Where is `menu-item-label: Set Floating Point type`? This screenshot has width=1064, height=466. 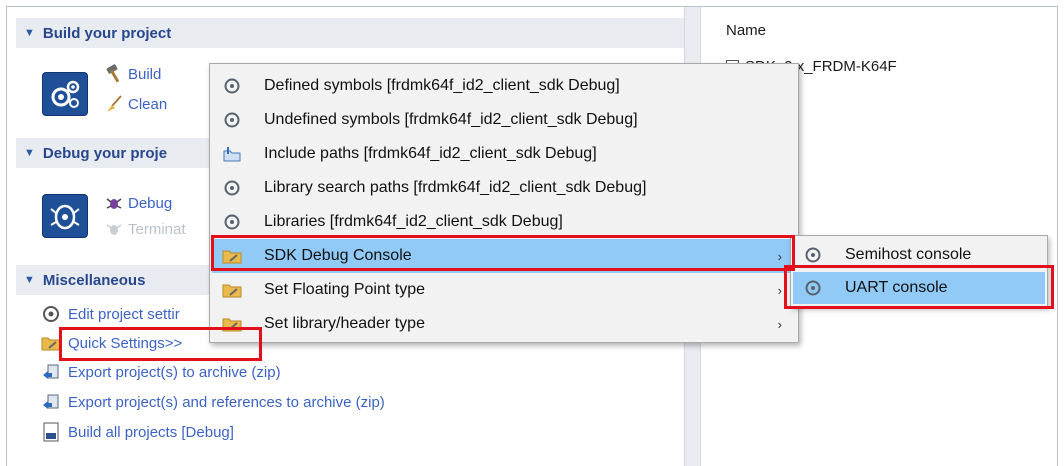
menu-item-label: Set Floating Point type is located at coordinates (344, 289).